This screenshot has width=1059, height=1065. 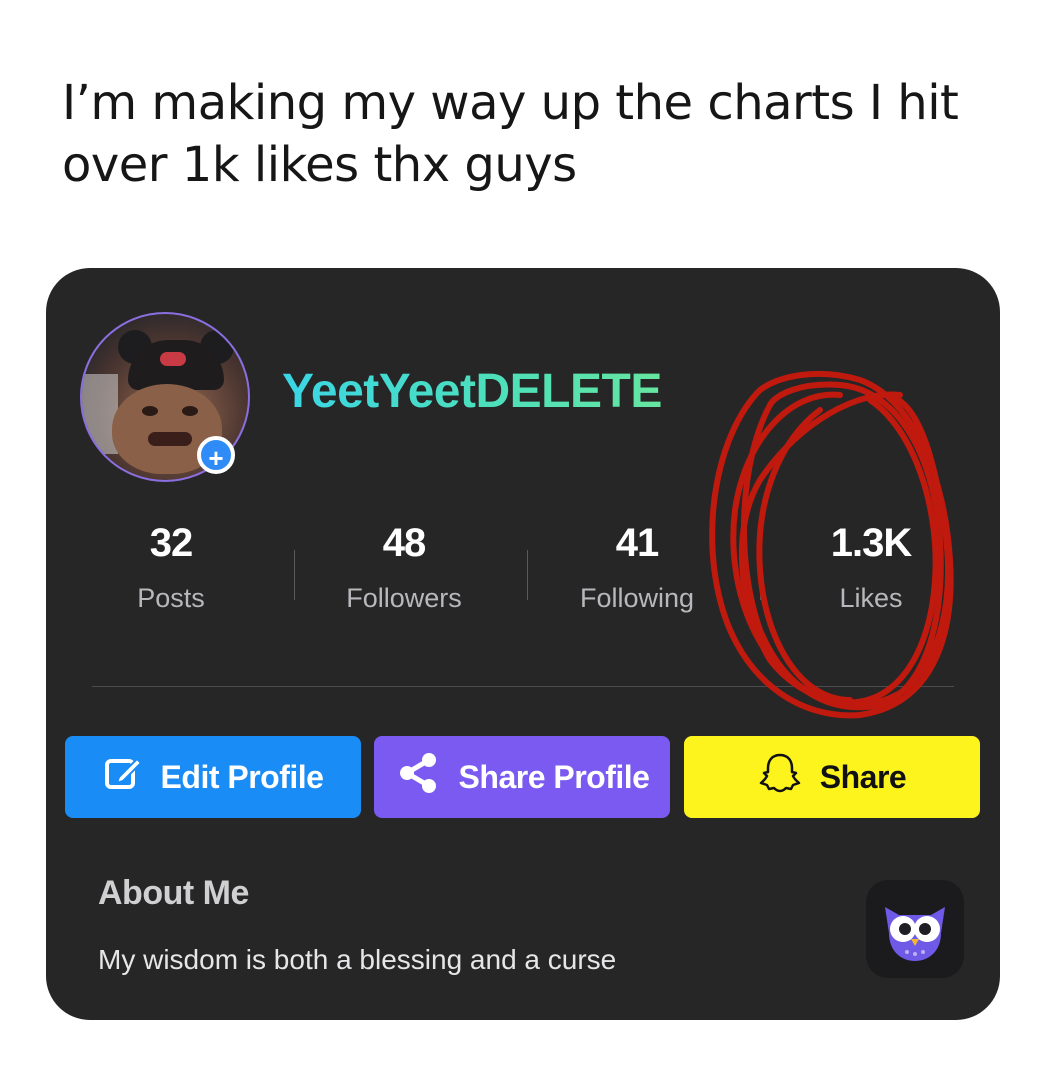 I want to click on stat-followers-label: Followers, so click(x=404, y=598).